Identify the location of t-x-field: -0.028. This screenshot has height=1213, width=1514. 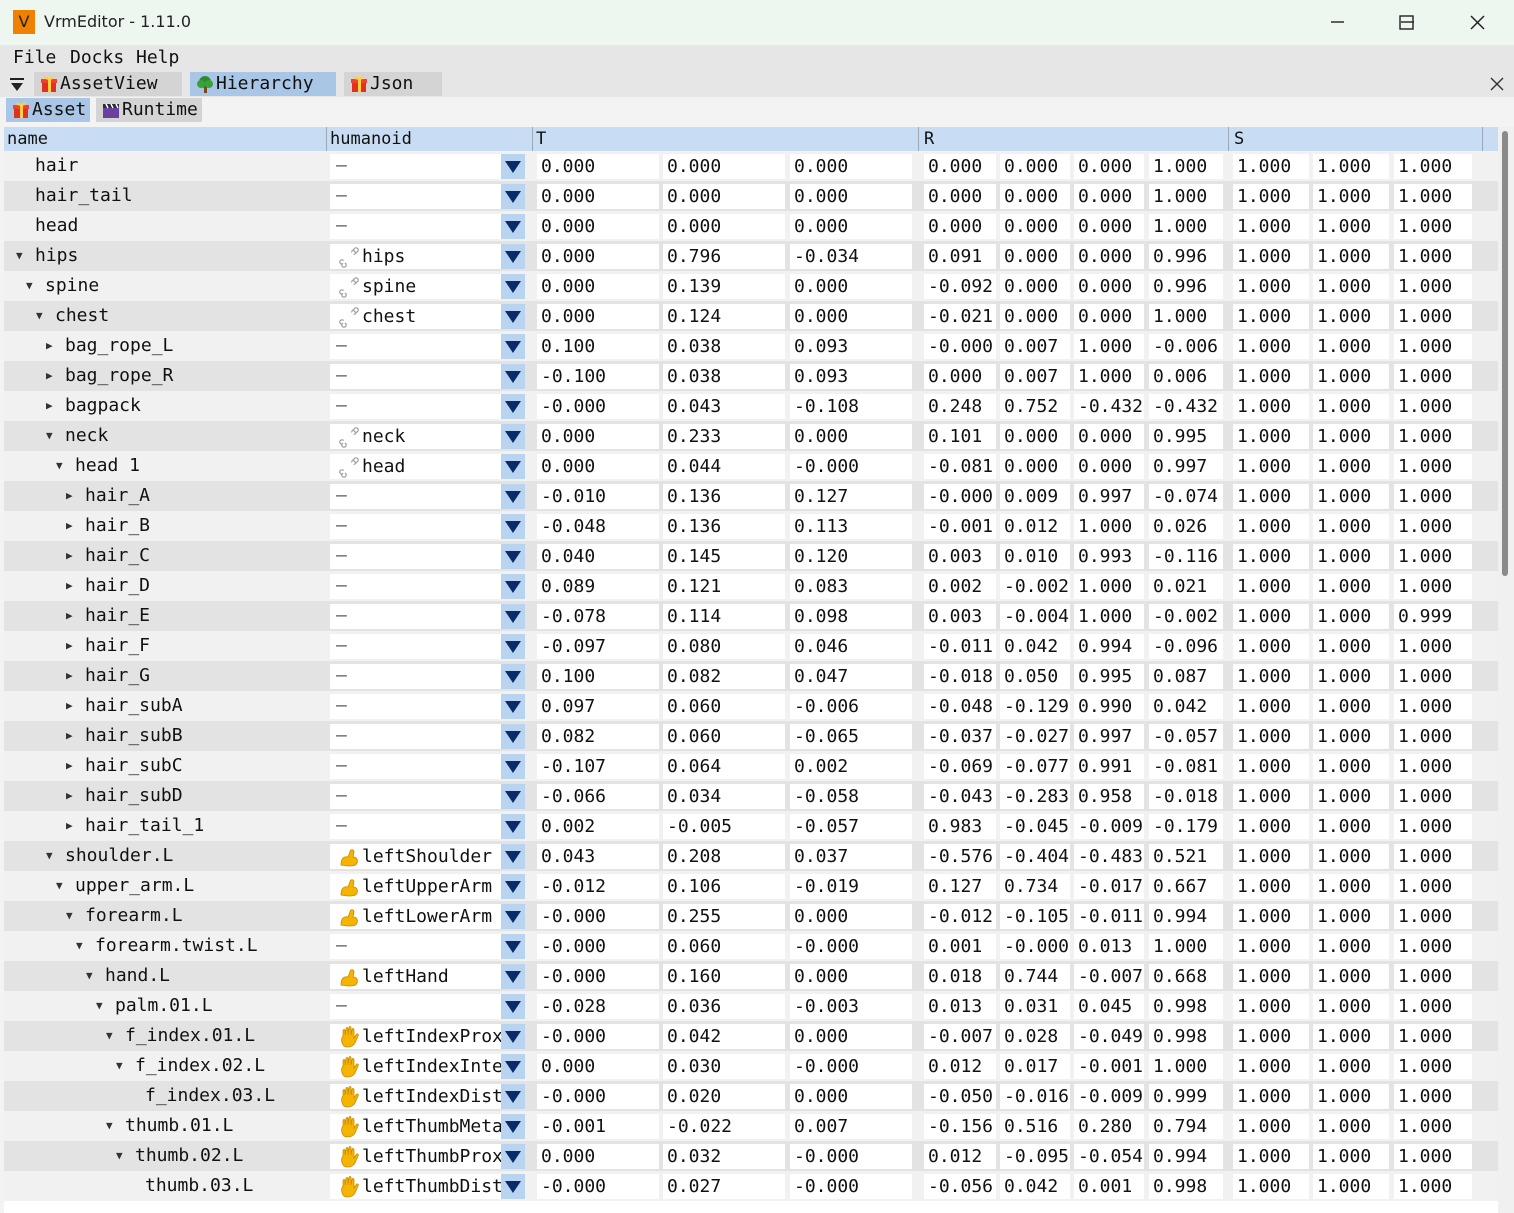
(598, 1006).